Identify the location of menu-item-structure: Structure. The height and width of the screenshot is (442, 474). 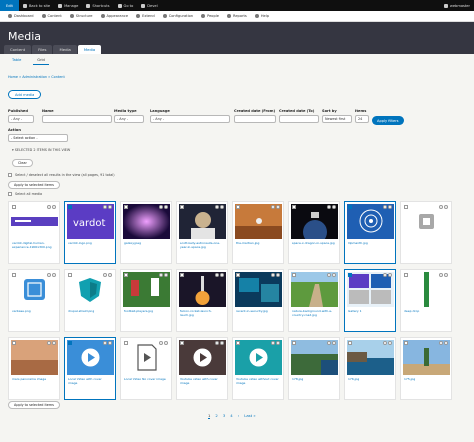
(81, 16).